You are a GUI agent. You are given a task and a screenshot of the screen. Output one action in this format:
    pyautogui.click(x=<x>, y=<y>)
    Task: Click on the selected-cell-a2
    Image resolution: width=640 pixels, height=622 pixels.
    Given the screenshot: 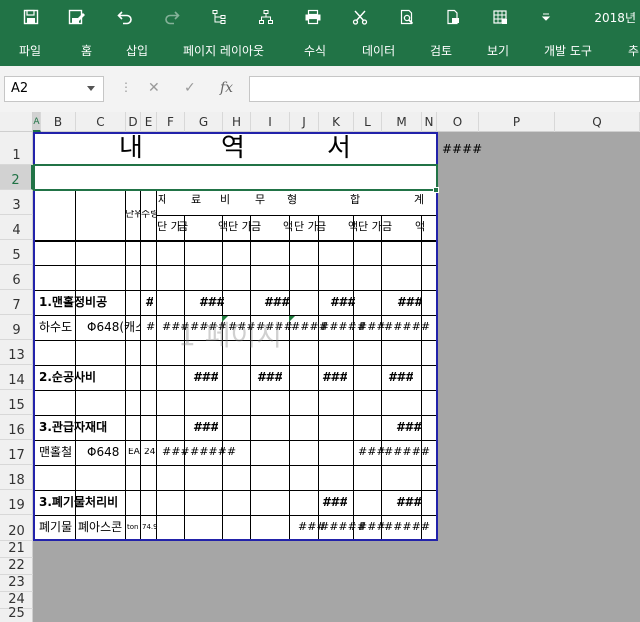 What is the action you would take?
    pyautogui.click(x=235, y=177)
    